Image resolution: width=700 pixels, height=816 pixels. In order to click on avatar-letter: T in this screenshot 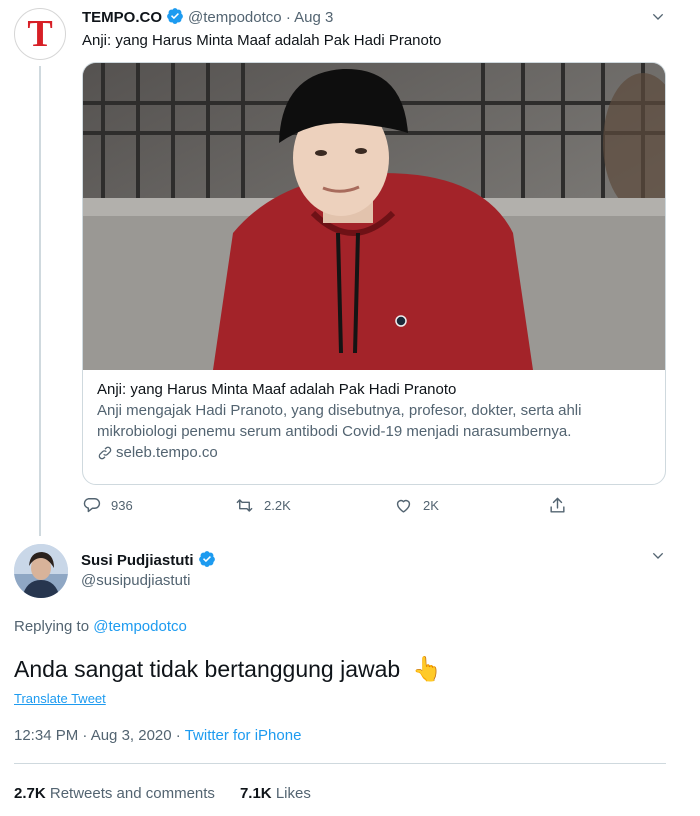, I will do `click(40, 34)`.